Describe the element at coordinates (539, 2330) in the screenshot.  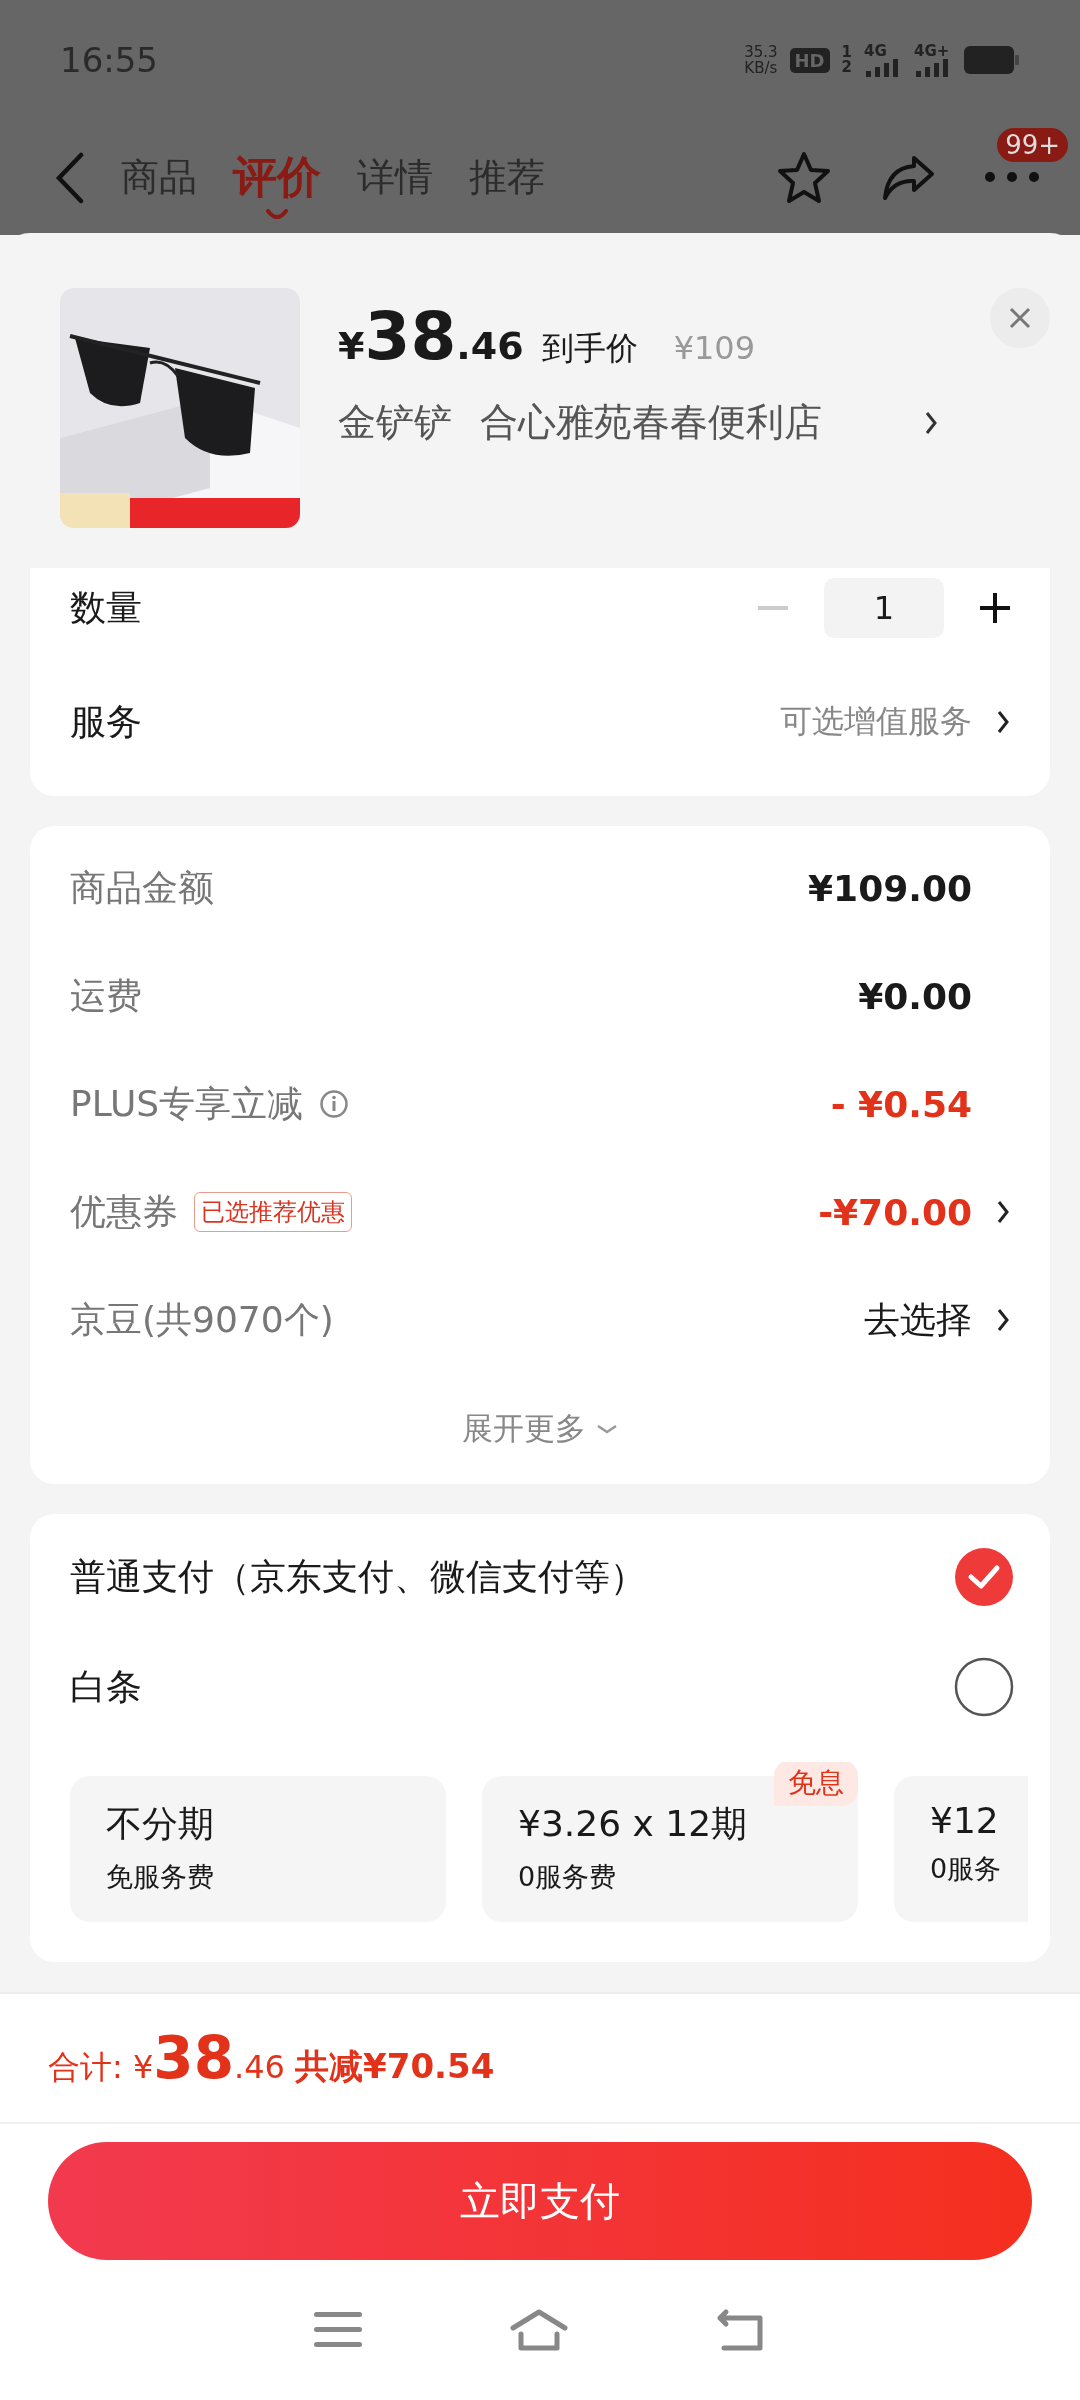
I see `home-icon` at that location.